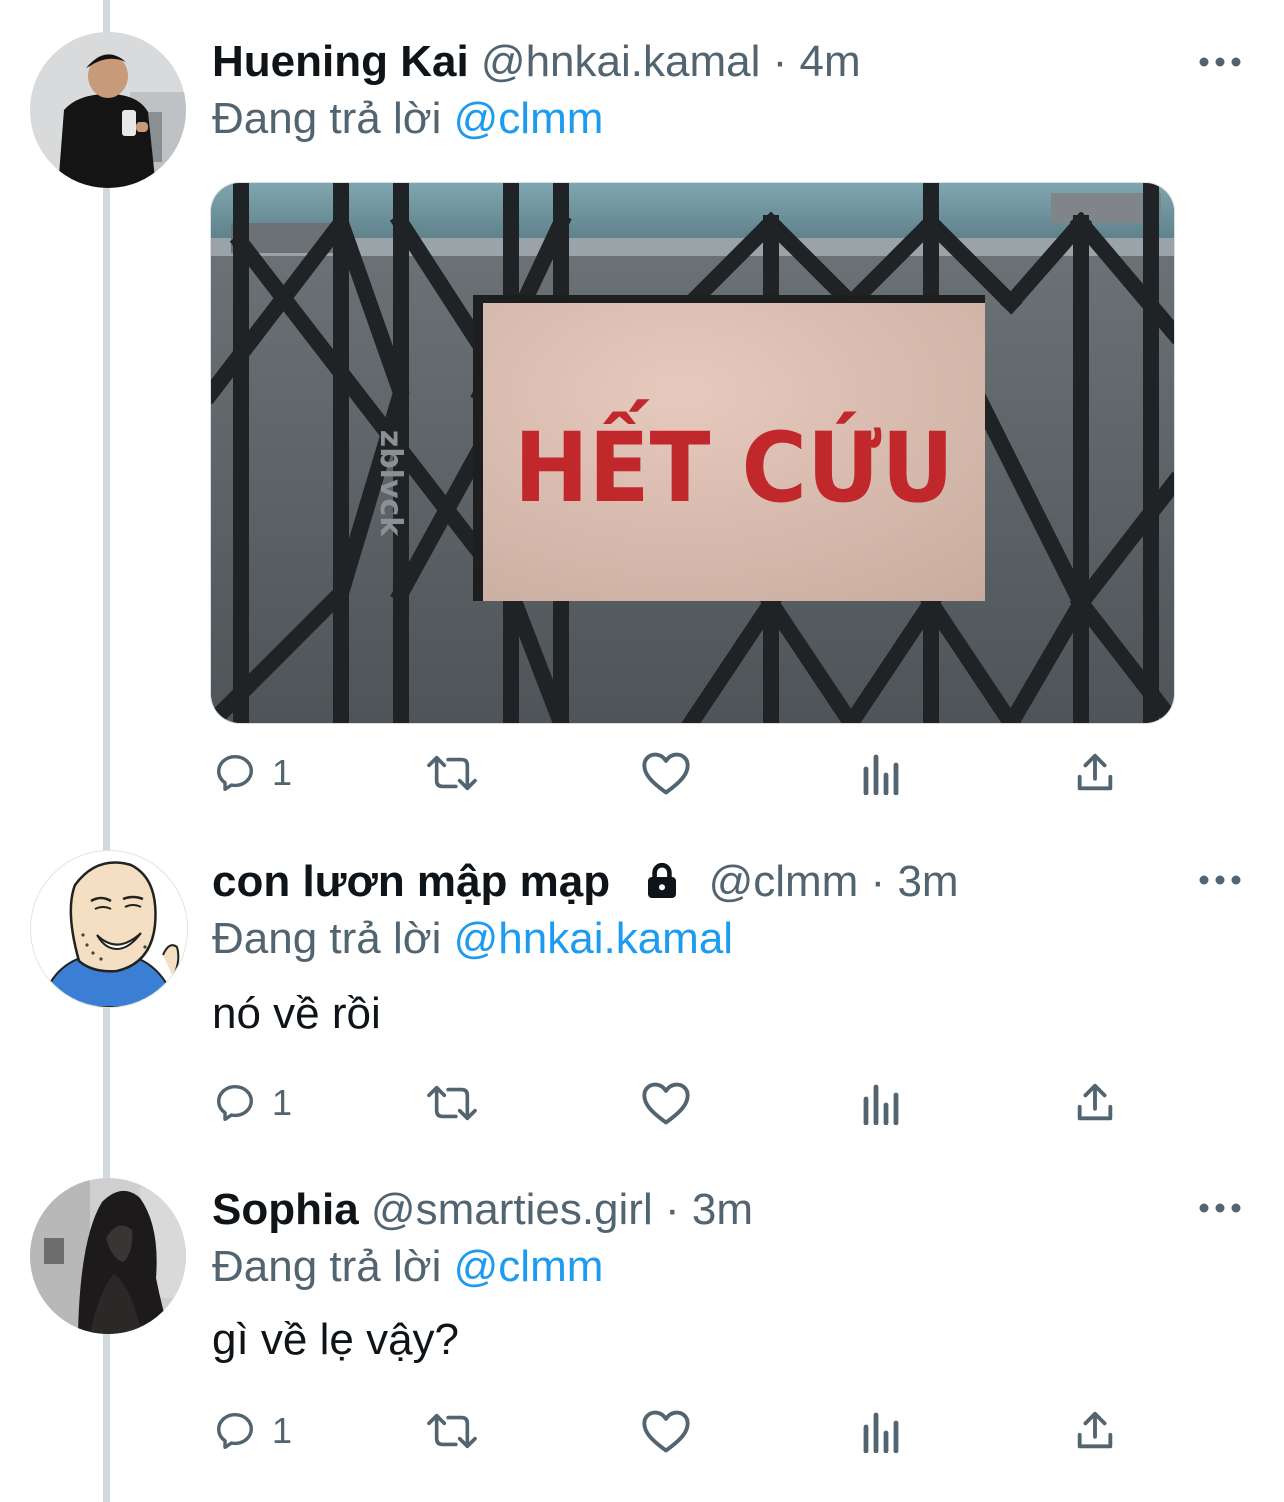  What do you see at coordinates (830, 61) in the screenshot?
I see `timestamp: 4m` at bounding box center [830, 61].